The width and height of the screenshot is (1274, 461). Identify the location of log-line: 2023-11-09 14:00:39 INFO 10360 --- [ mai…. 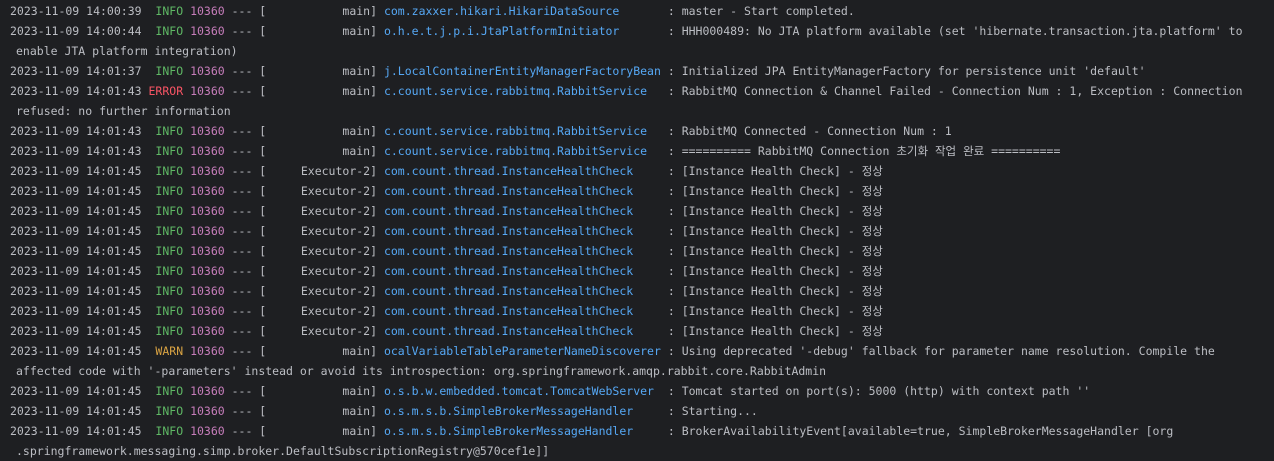
(637, 11).